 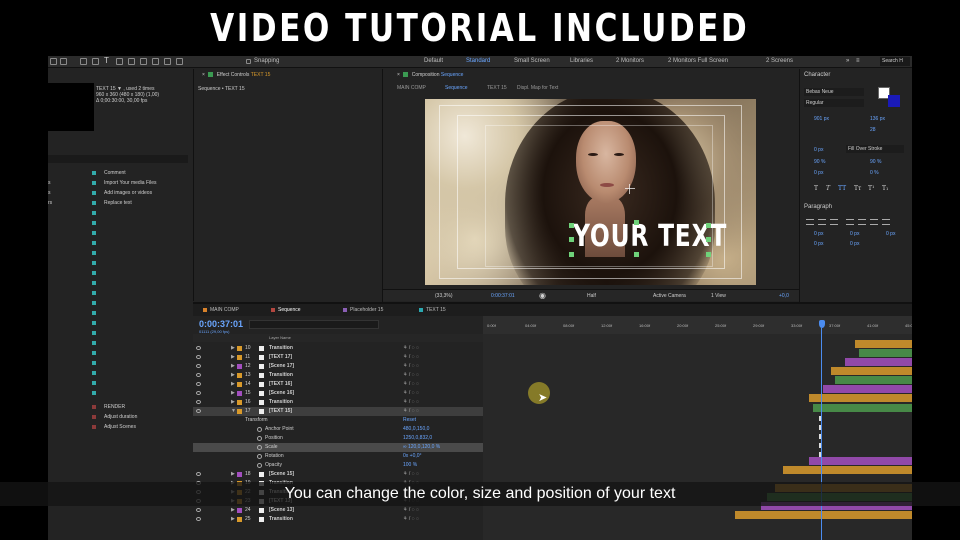 I want to click on comp-nav-tab: Displ. Map for Text, so click(x=537, y=88).